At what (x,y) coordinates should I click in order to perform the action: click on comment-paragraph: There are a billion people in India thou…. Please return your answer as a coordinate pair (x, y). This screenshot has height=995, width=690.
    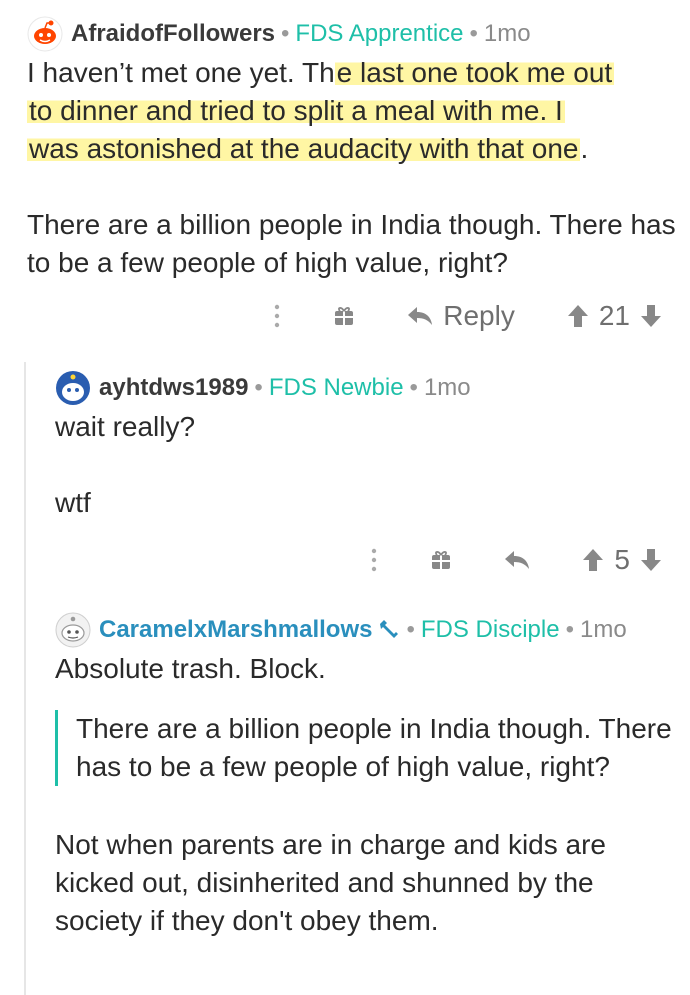
    Looking at the image, I should click on (351, 243).